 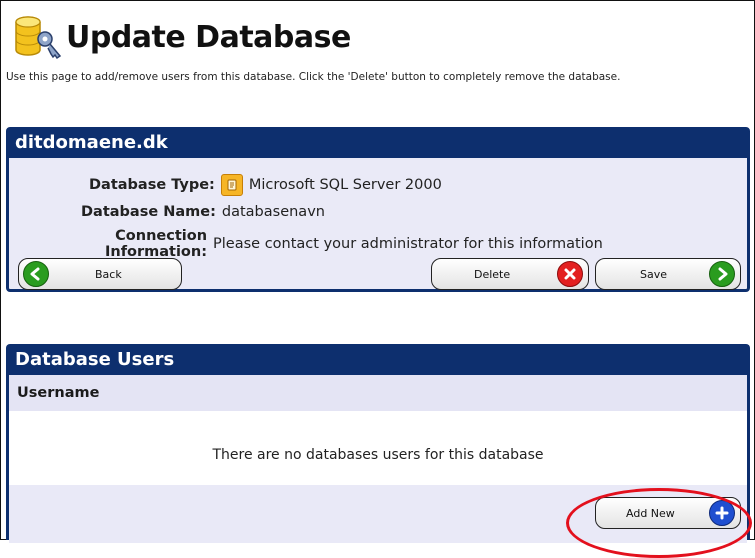 I want to click on column-header-username: Username, so click(x=378, y=393).